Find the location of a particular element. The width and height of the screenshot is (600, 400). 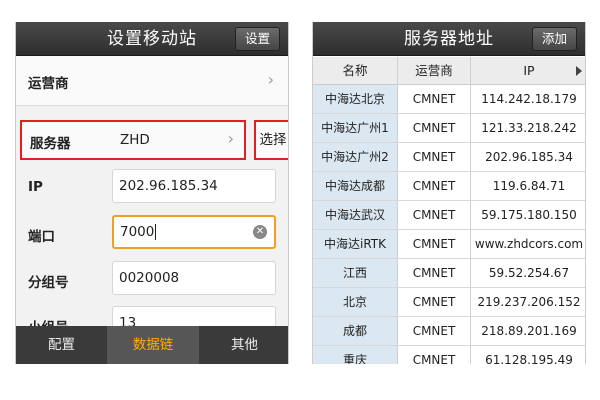

port-value: 7000 is located at coordinates (137, 232).